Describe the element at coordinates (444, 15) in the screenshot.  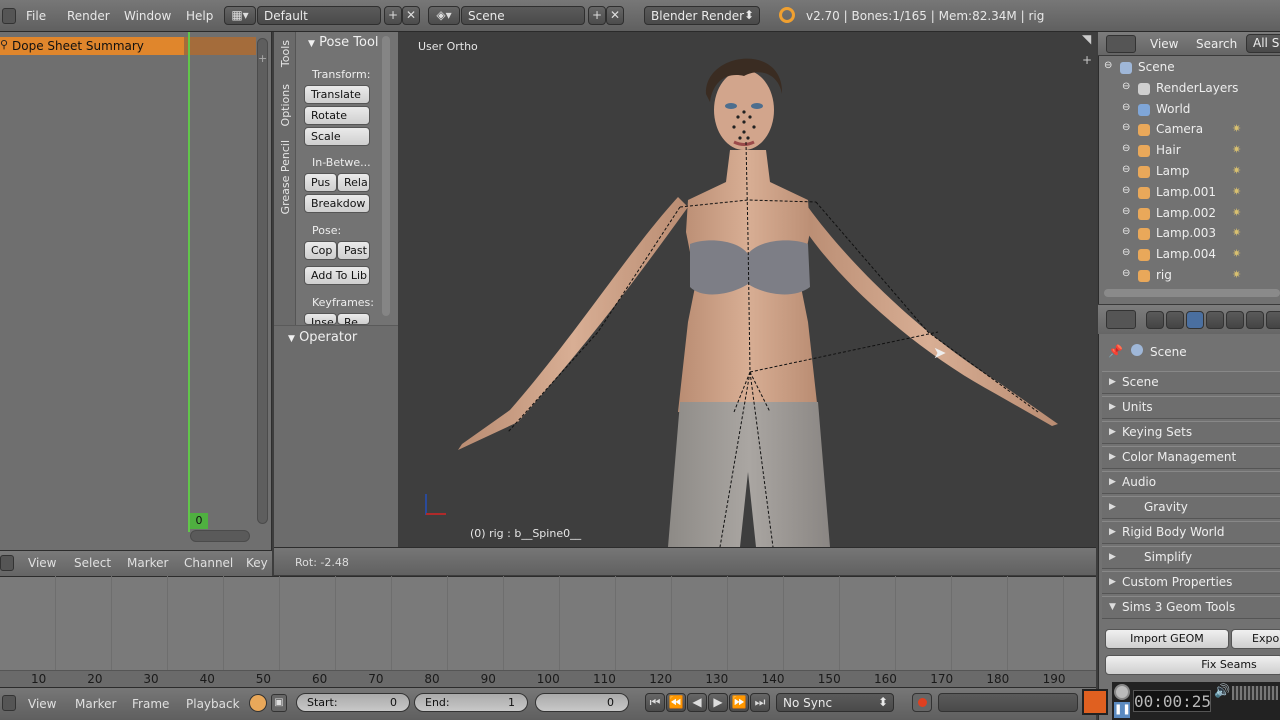
I see `scene-icon: ◈▾` at that location.